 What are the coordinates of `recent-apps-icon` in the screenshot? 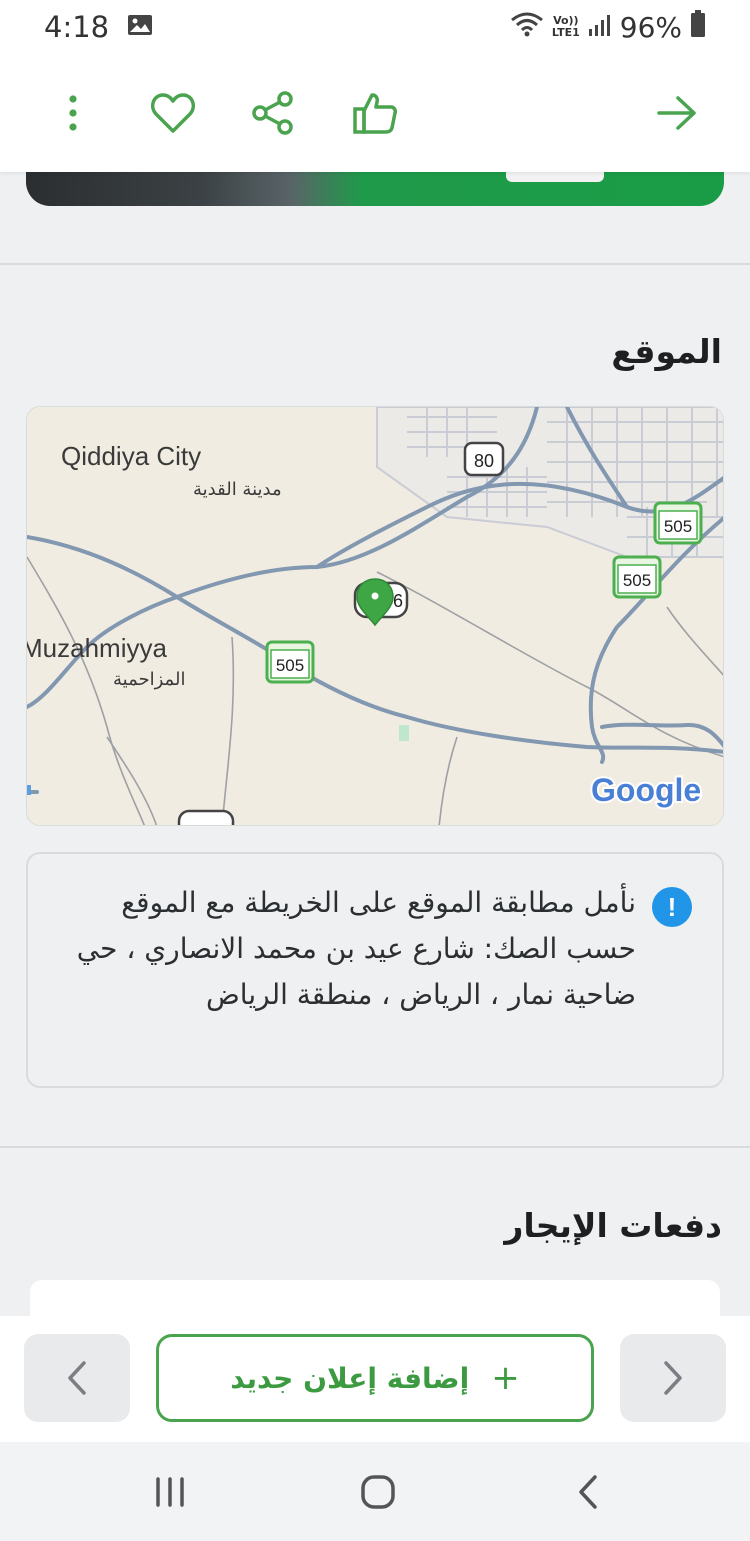 It's located at (170, 1492).